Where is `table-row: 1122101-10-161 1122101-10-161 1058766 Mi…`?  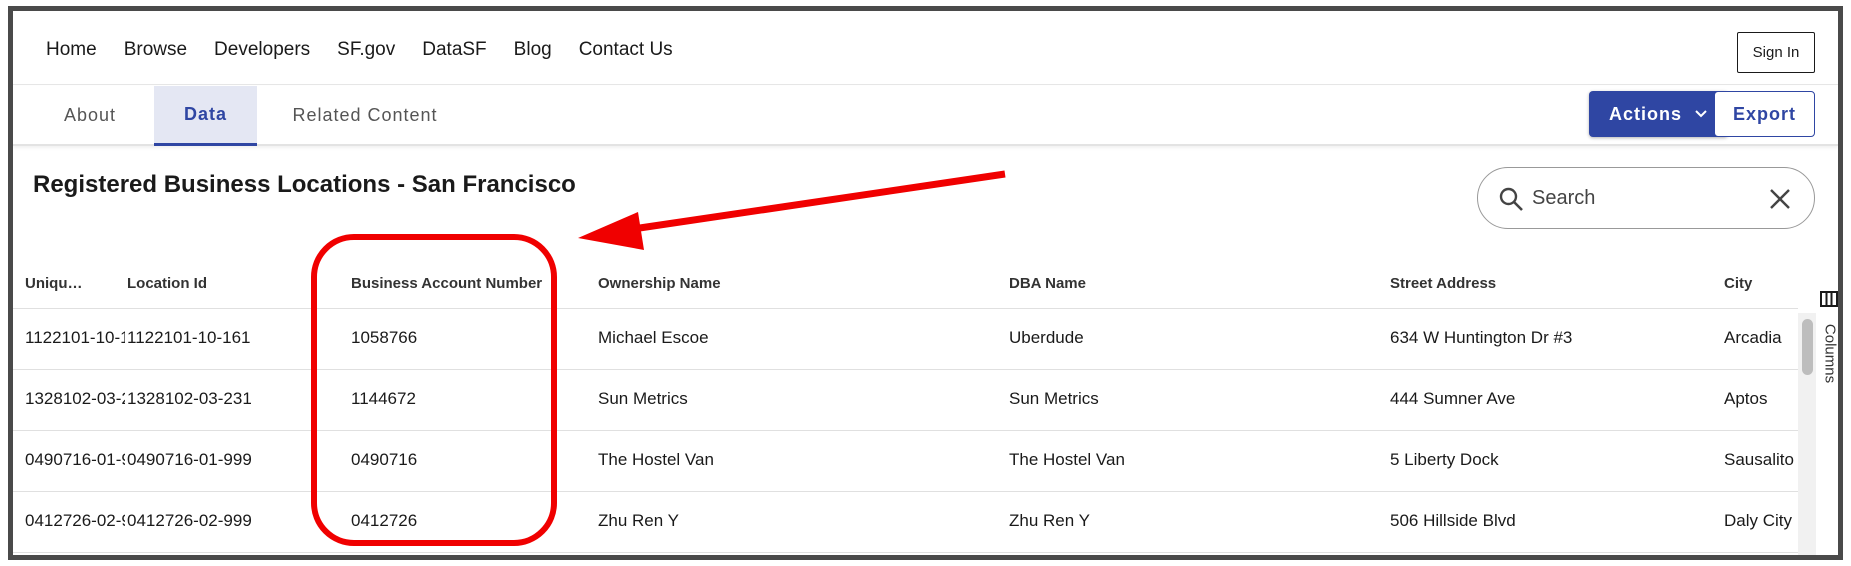 table-row: 1122101-10-161 1122101-10-161 1058766 Mi… is located at coordinates (905, 339).